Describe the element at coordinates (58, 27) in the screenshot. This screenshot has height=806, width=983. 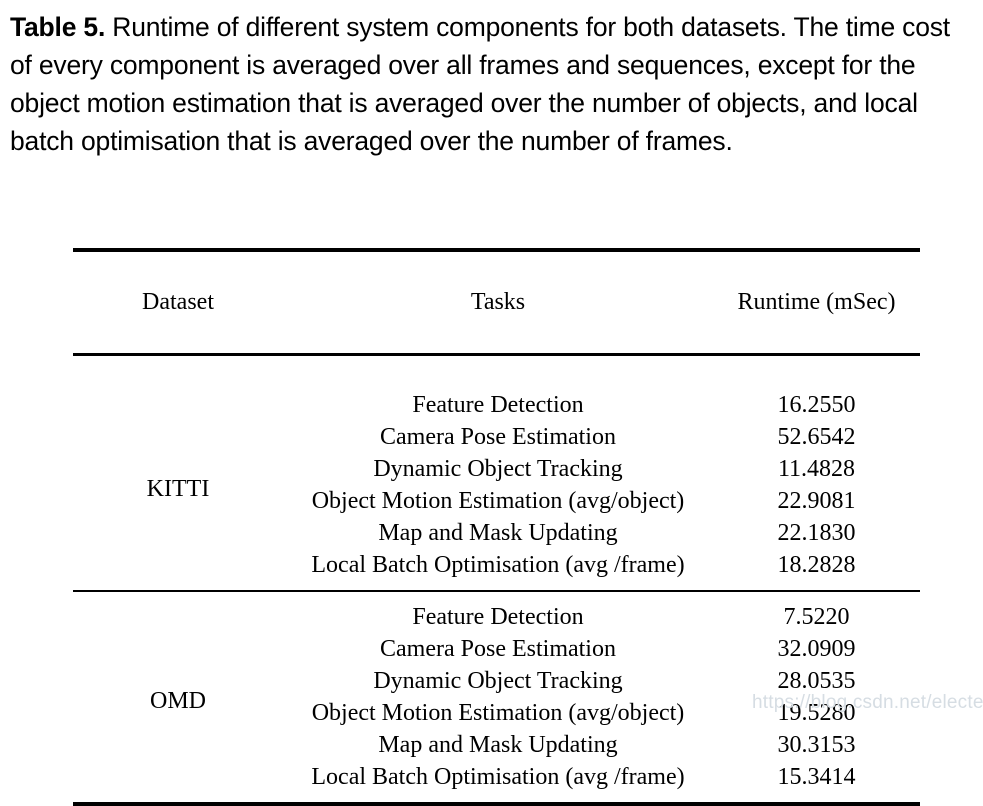
I see `caption-label: Table 5.` at that location.